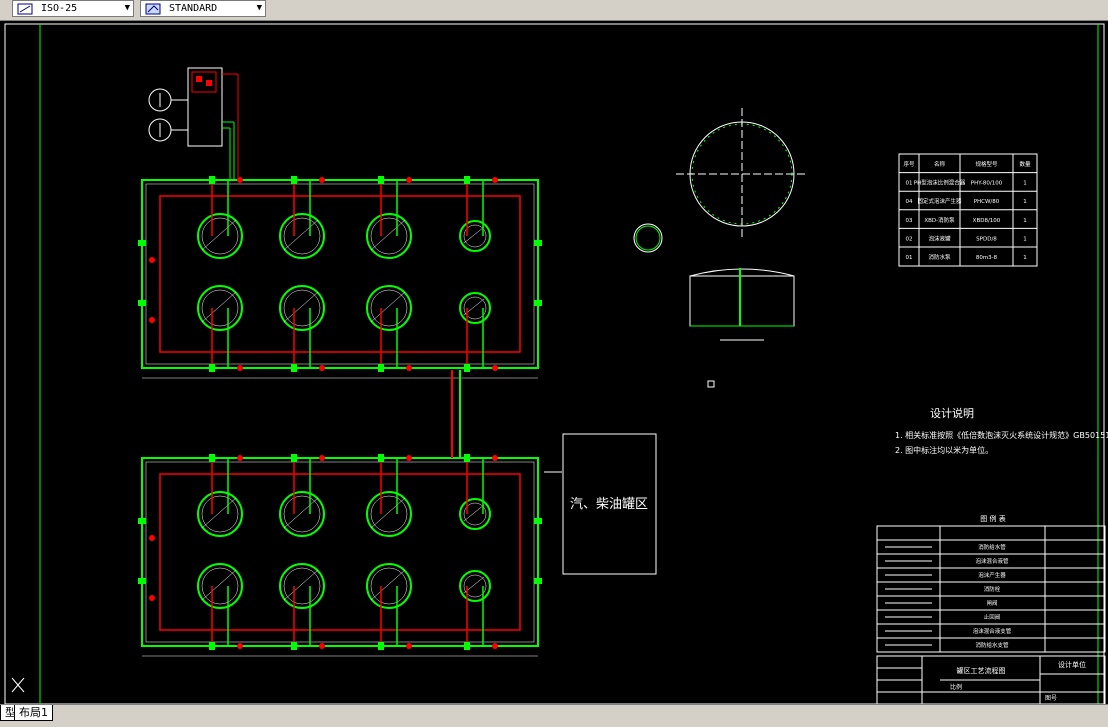  Describe the element at coordinates (18, 685) in the screenshot. I see `ucs-icon` at that location.